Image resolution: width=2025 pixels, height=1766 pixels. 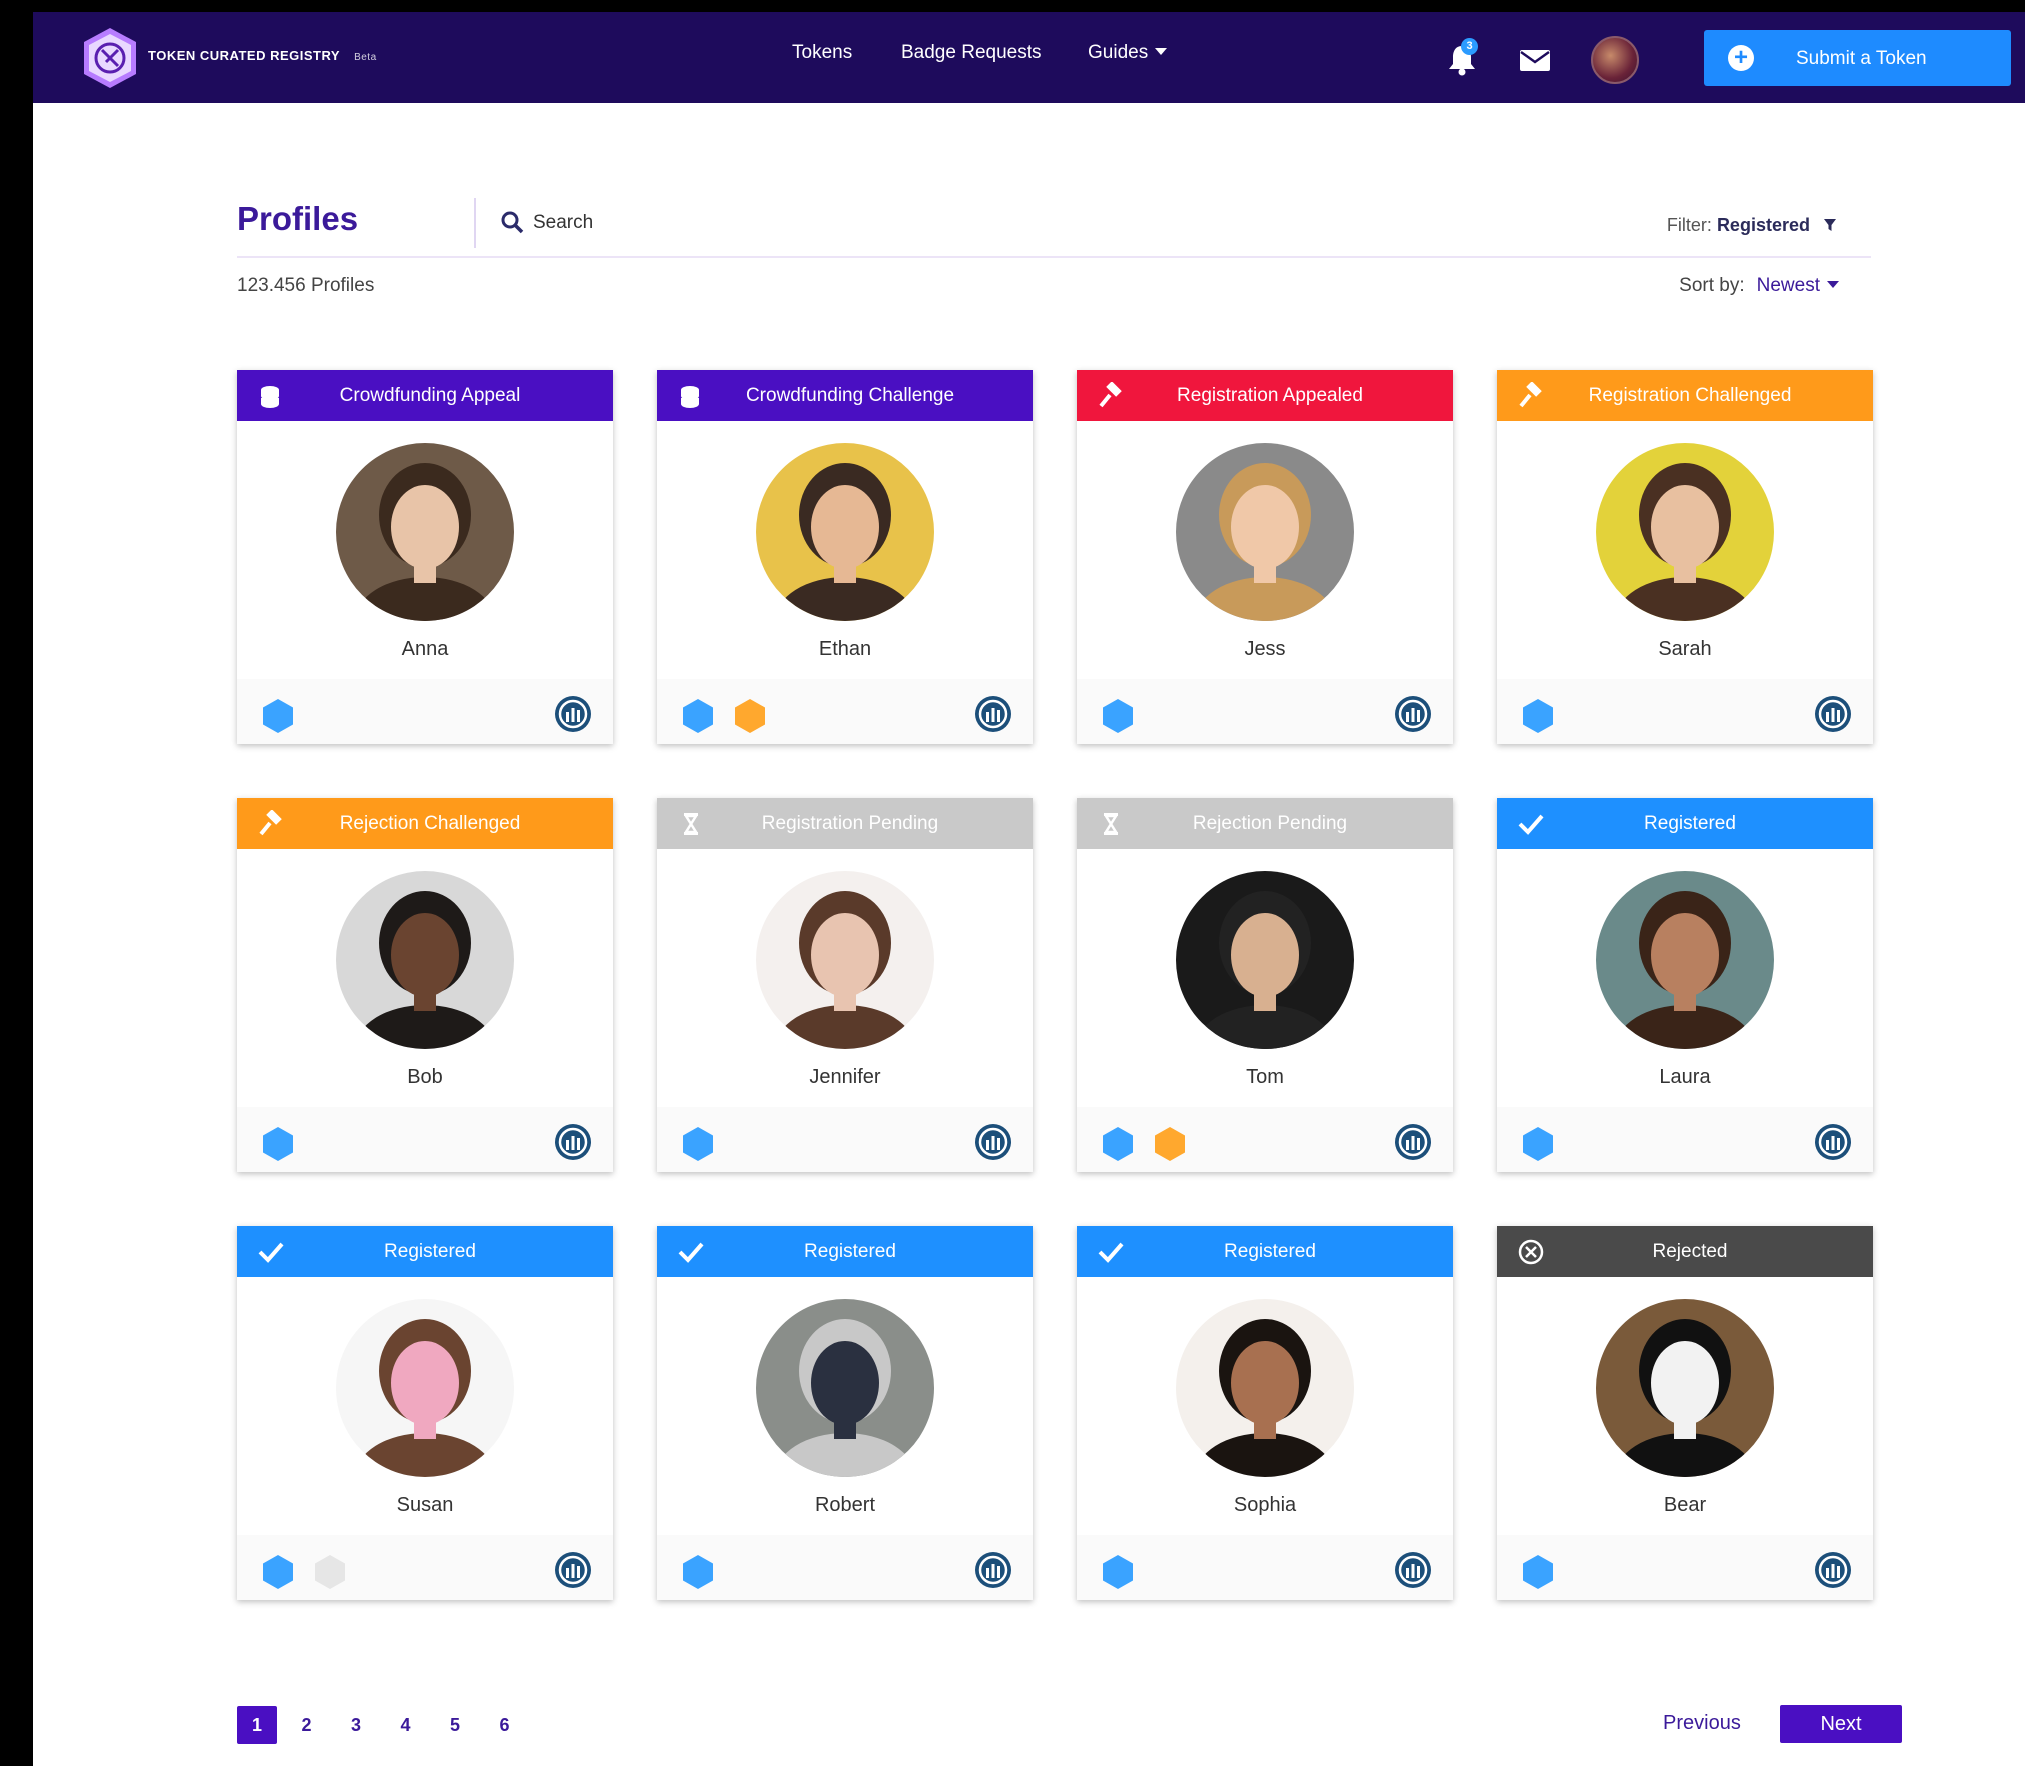 What do you see at coordinates (1830, 225) in the screenshot?
I see `funnel-icon` at bounding box center [1830, 225].